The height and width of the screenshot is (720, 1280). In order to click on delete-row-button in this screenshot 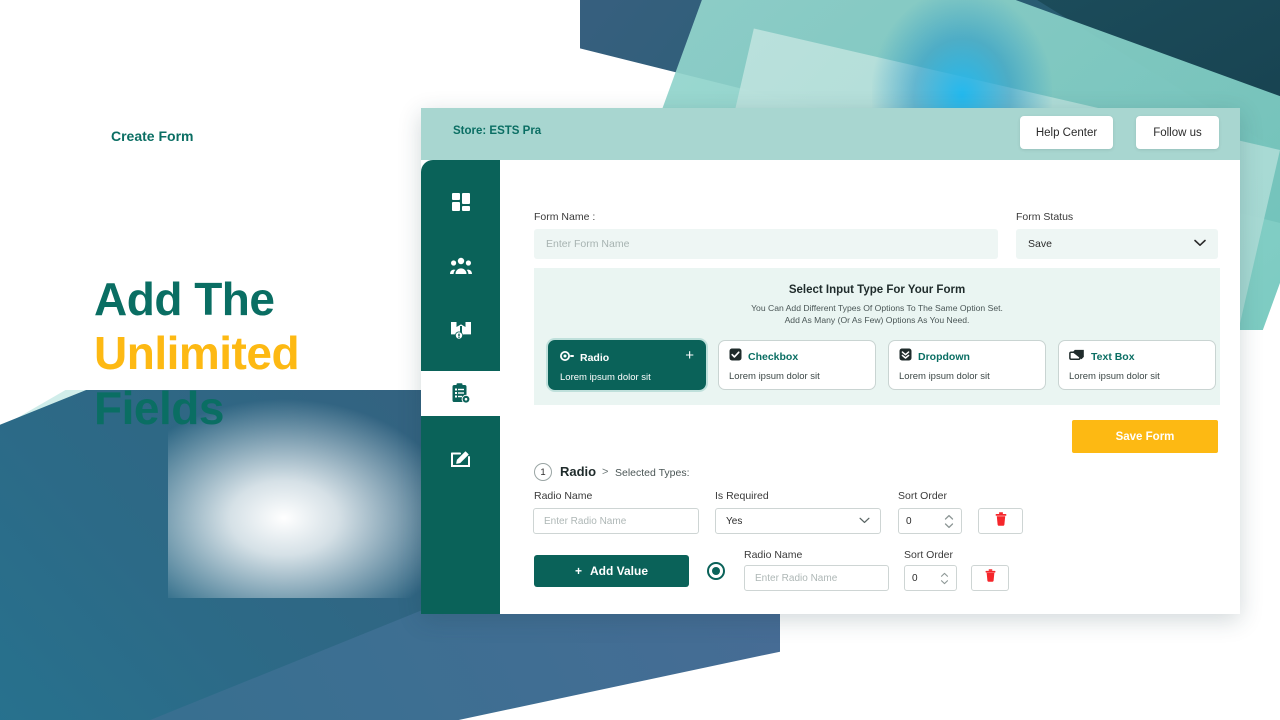, I will do `click(1000, 521)`.